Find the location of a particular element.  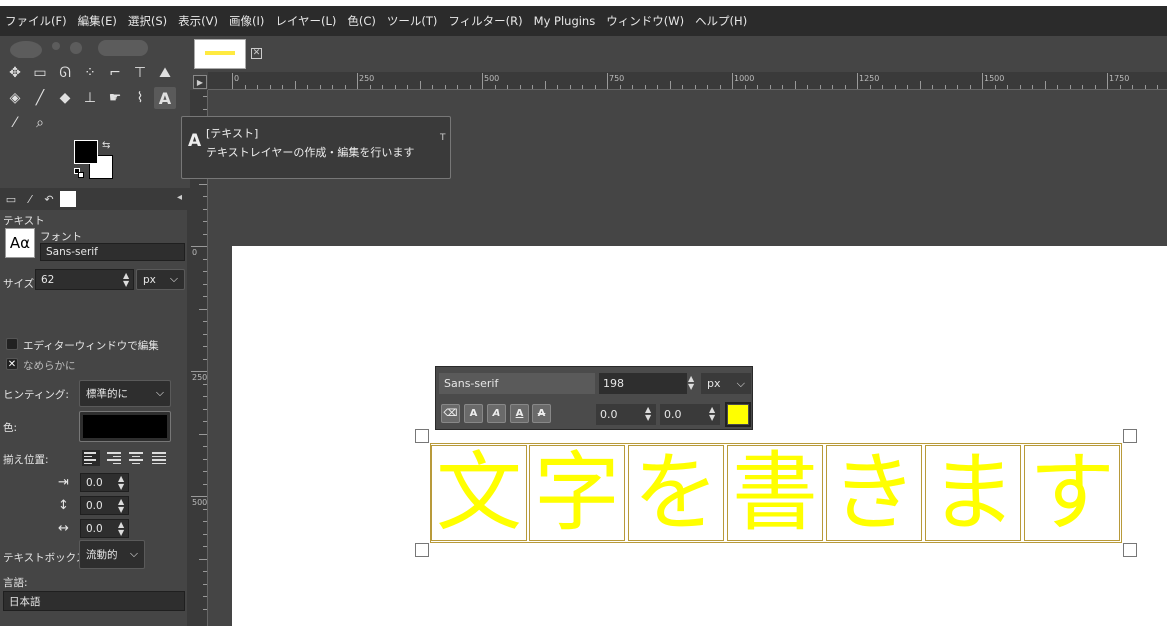

italic-icon: A is located at coordinates (496, 413).